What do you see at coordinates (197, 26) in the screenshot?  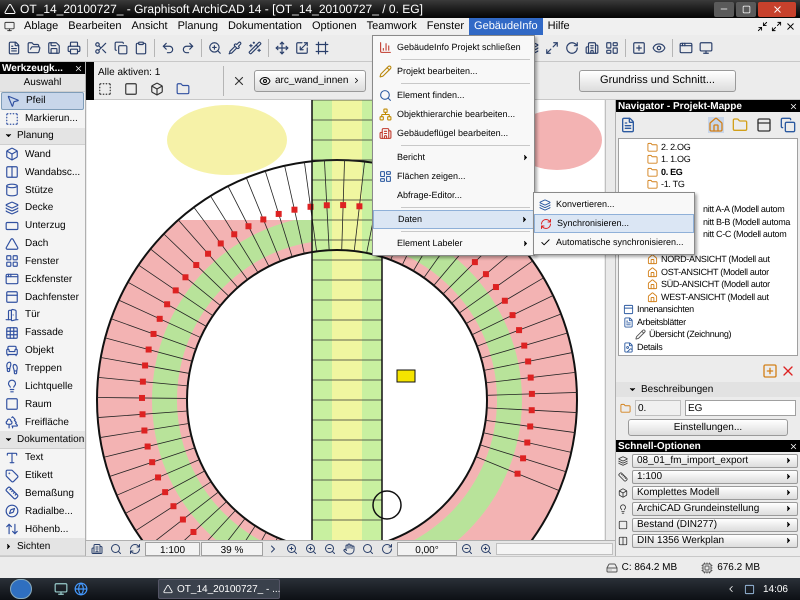 I see `menu-item: Planung` at bounding box center [197, 26].